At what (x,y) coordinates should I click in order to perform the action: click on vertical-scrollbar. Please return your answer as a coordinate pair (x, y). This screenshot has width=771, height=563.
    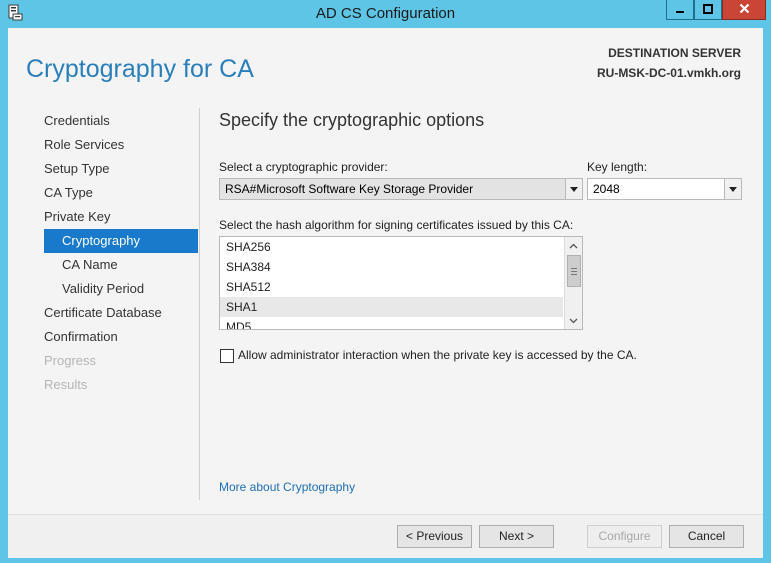
    Looking at the image, I should click on (573, 283).